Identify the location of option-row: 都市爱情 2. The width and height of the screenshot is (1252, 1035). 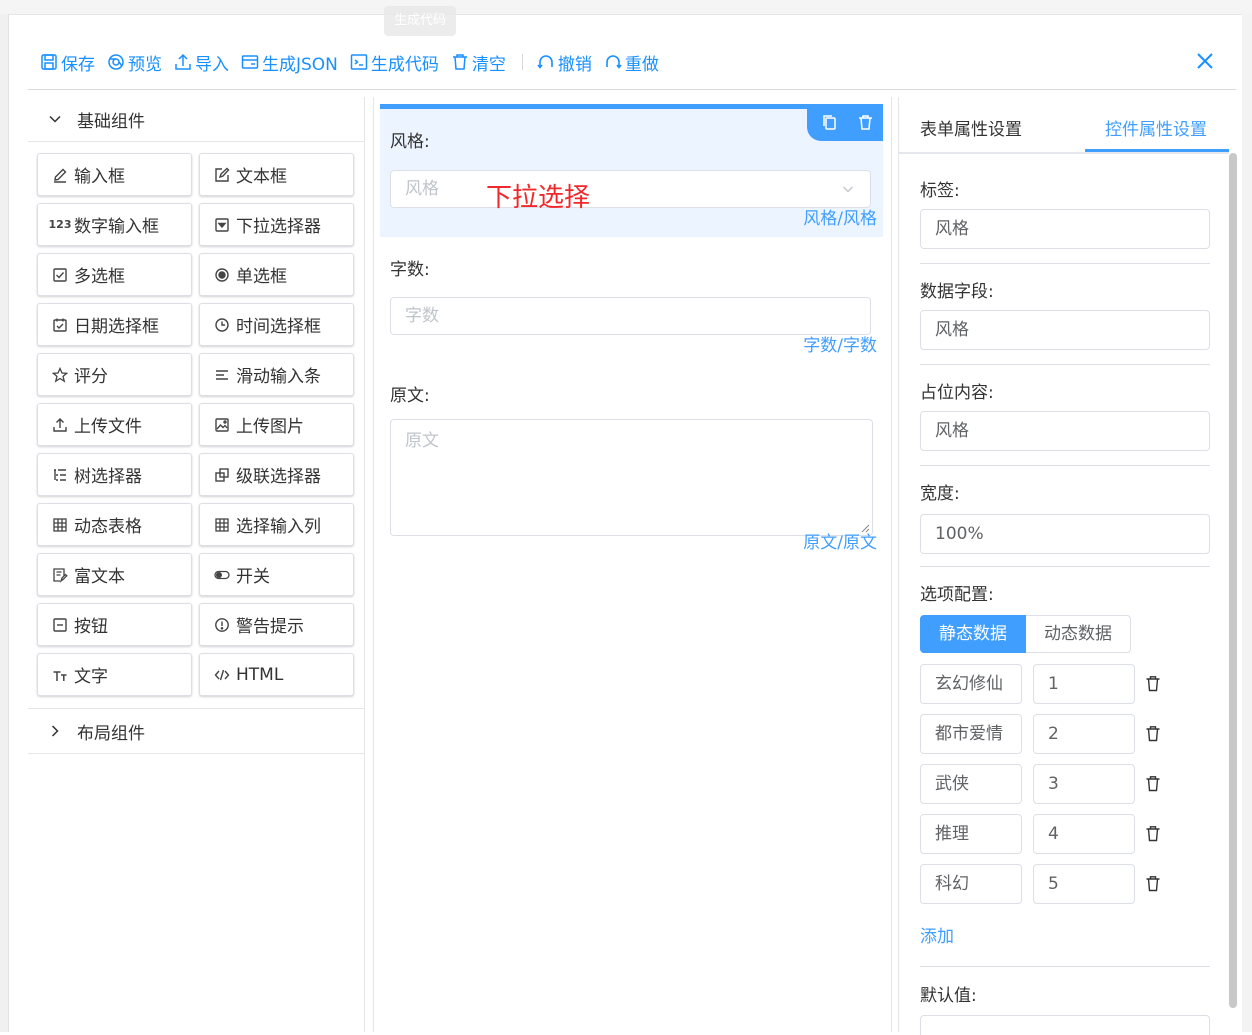
(1040, 734).